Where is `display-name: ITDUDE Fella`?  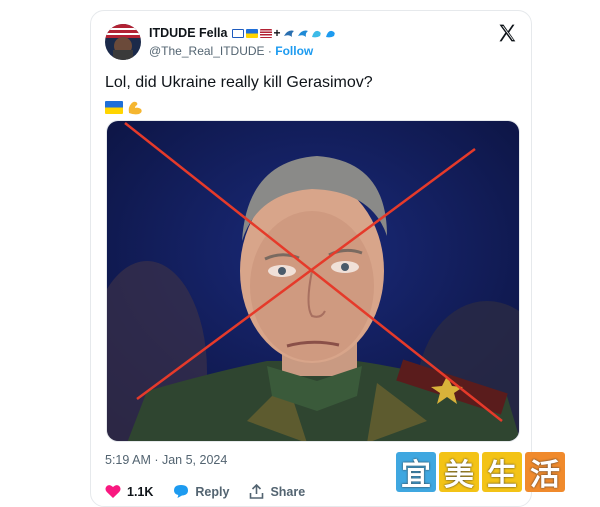
display-name: ITDUDE Fella is located at coordinates (188, 33).